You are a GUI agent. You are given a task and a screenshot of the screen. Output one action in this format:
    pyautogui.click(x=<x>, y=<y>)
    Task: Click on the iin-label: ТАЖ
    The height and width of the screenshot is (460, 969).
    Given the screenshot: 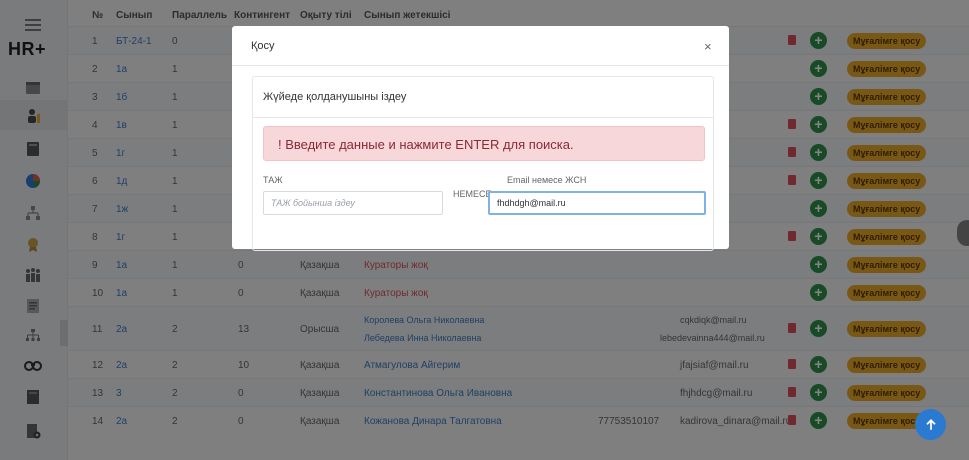 What is the action you would take?
    pyautogui.click(x=273, y=180)
    